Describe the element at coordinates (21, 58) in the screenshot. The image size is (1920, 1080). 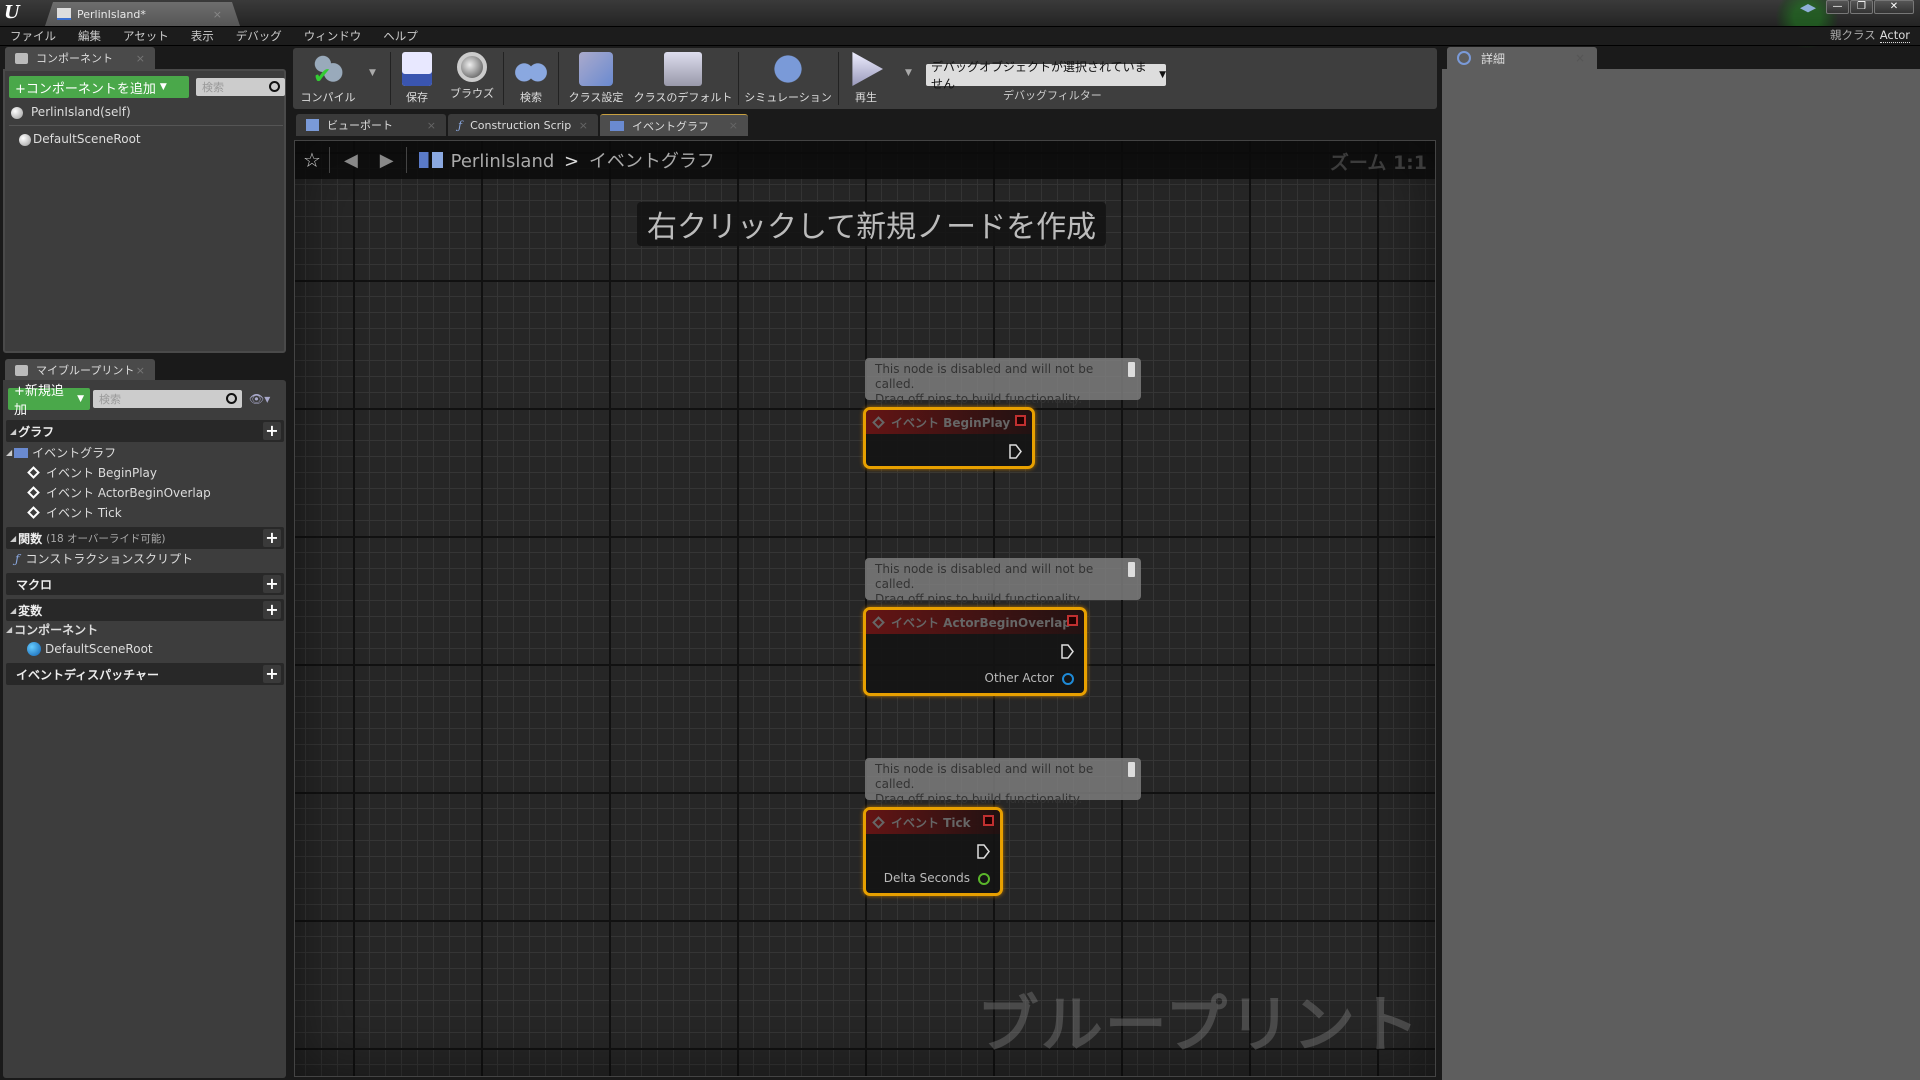
I see `components-icon` at that location.